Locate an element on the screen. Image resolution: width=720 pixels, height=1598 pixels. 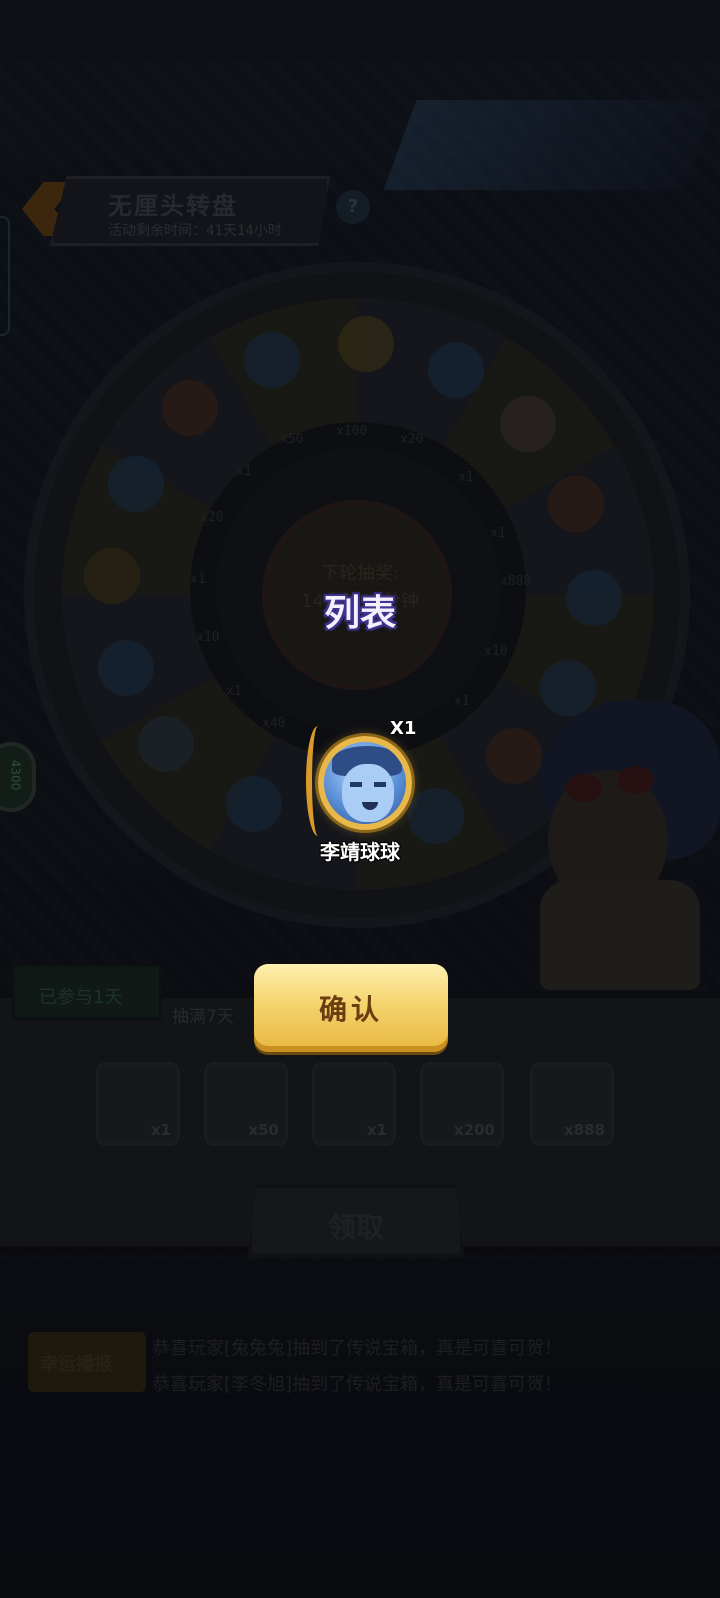
reward-name: 李靖球球 is located at coordinates (360, 852).